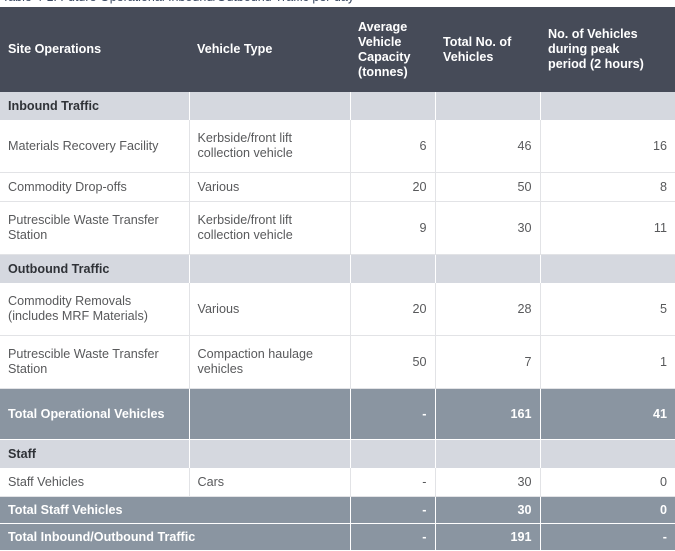  I want to click on cell-peak-vehicles: 16, so click(607, 146).